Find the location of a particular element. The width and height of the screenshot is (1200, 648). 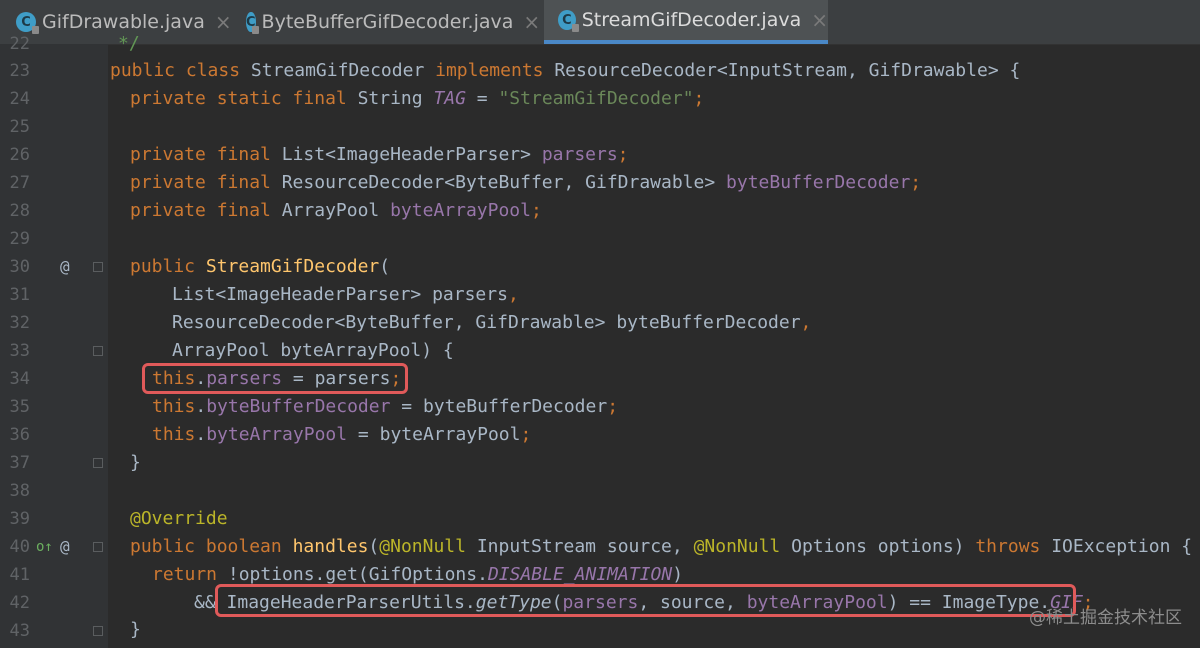

tab-streamgifdecoder: C StreamGifDecoder.java × is located at coordinates (686, 22).